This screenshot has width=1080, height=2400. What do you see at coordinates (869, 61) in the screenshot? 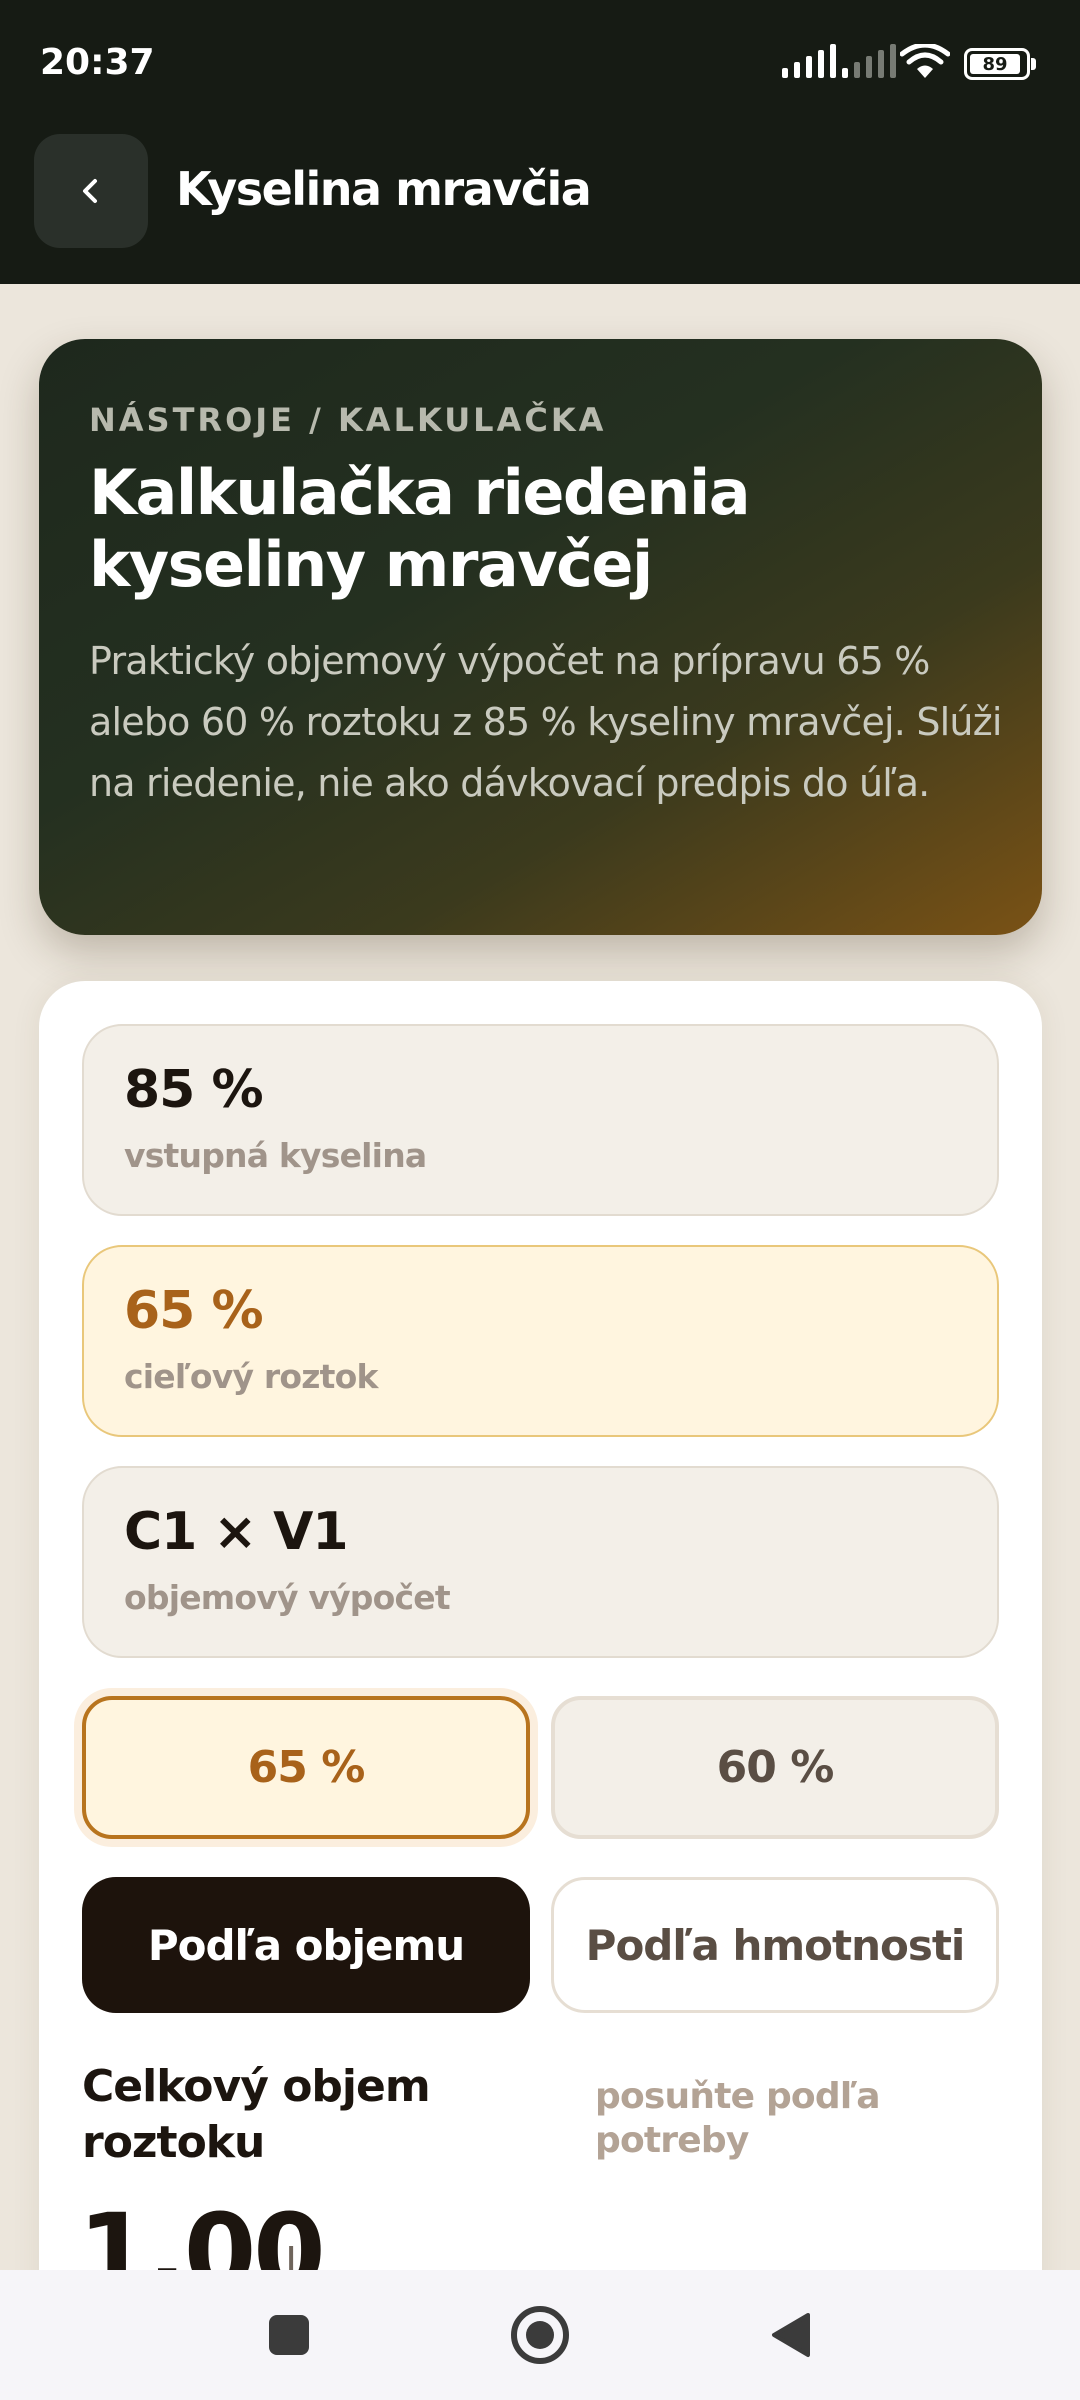
I see `signal-secondary-icon` at bounding box center [869, 61].